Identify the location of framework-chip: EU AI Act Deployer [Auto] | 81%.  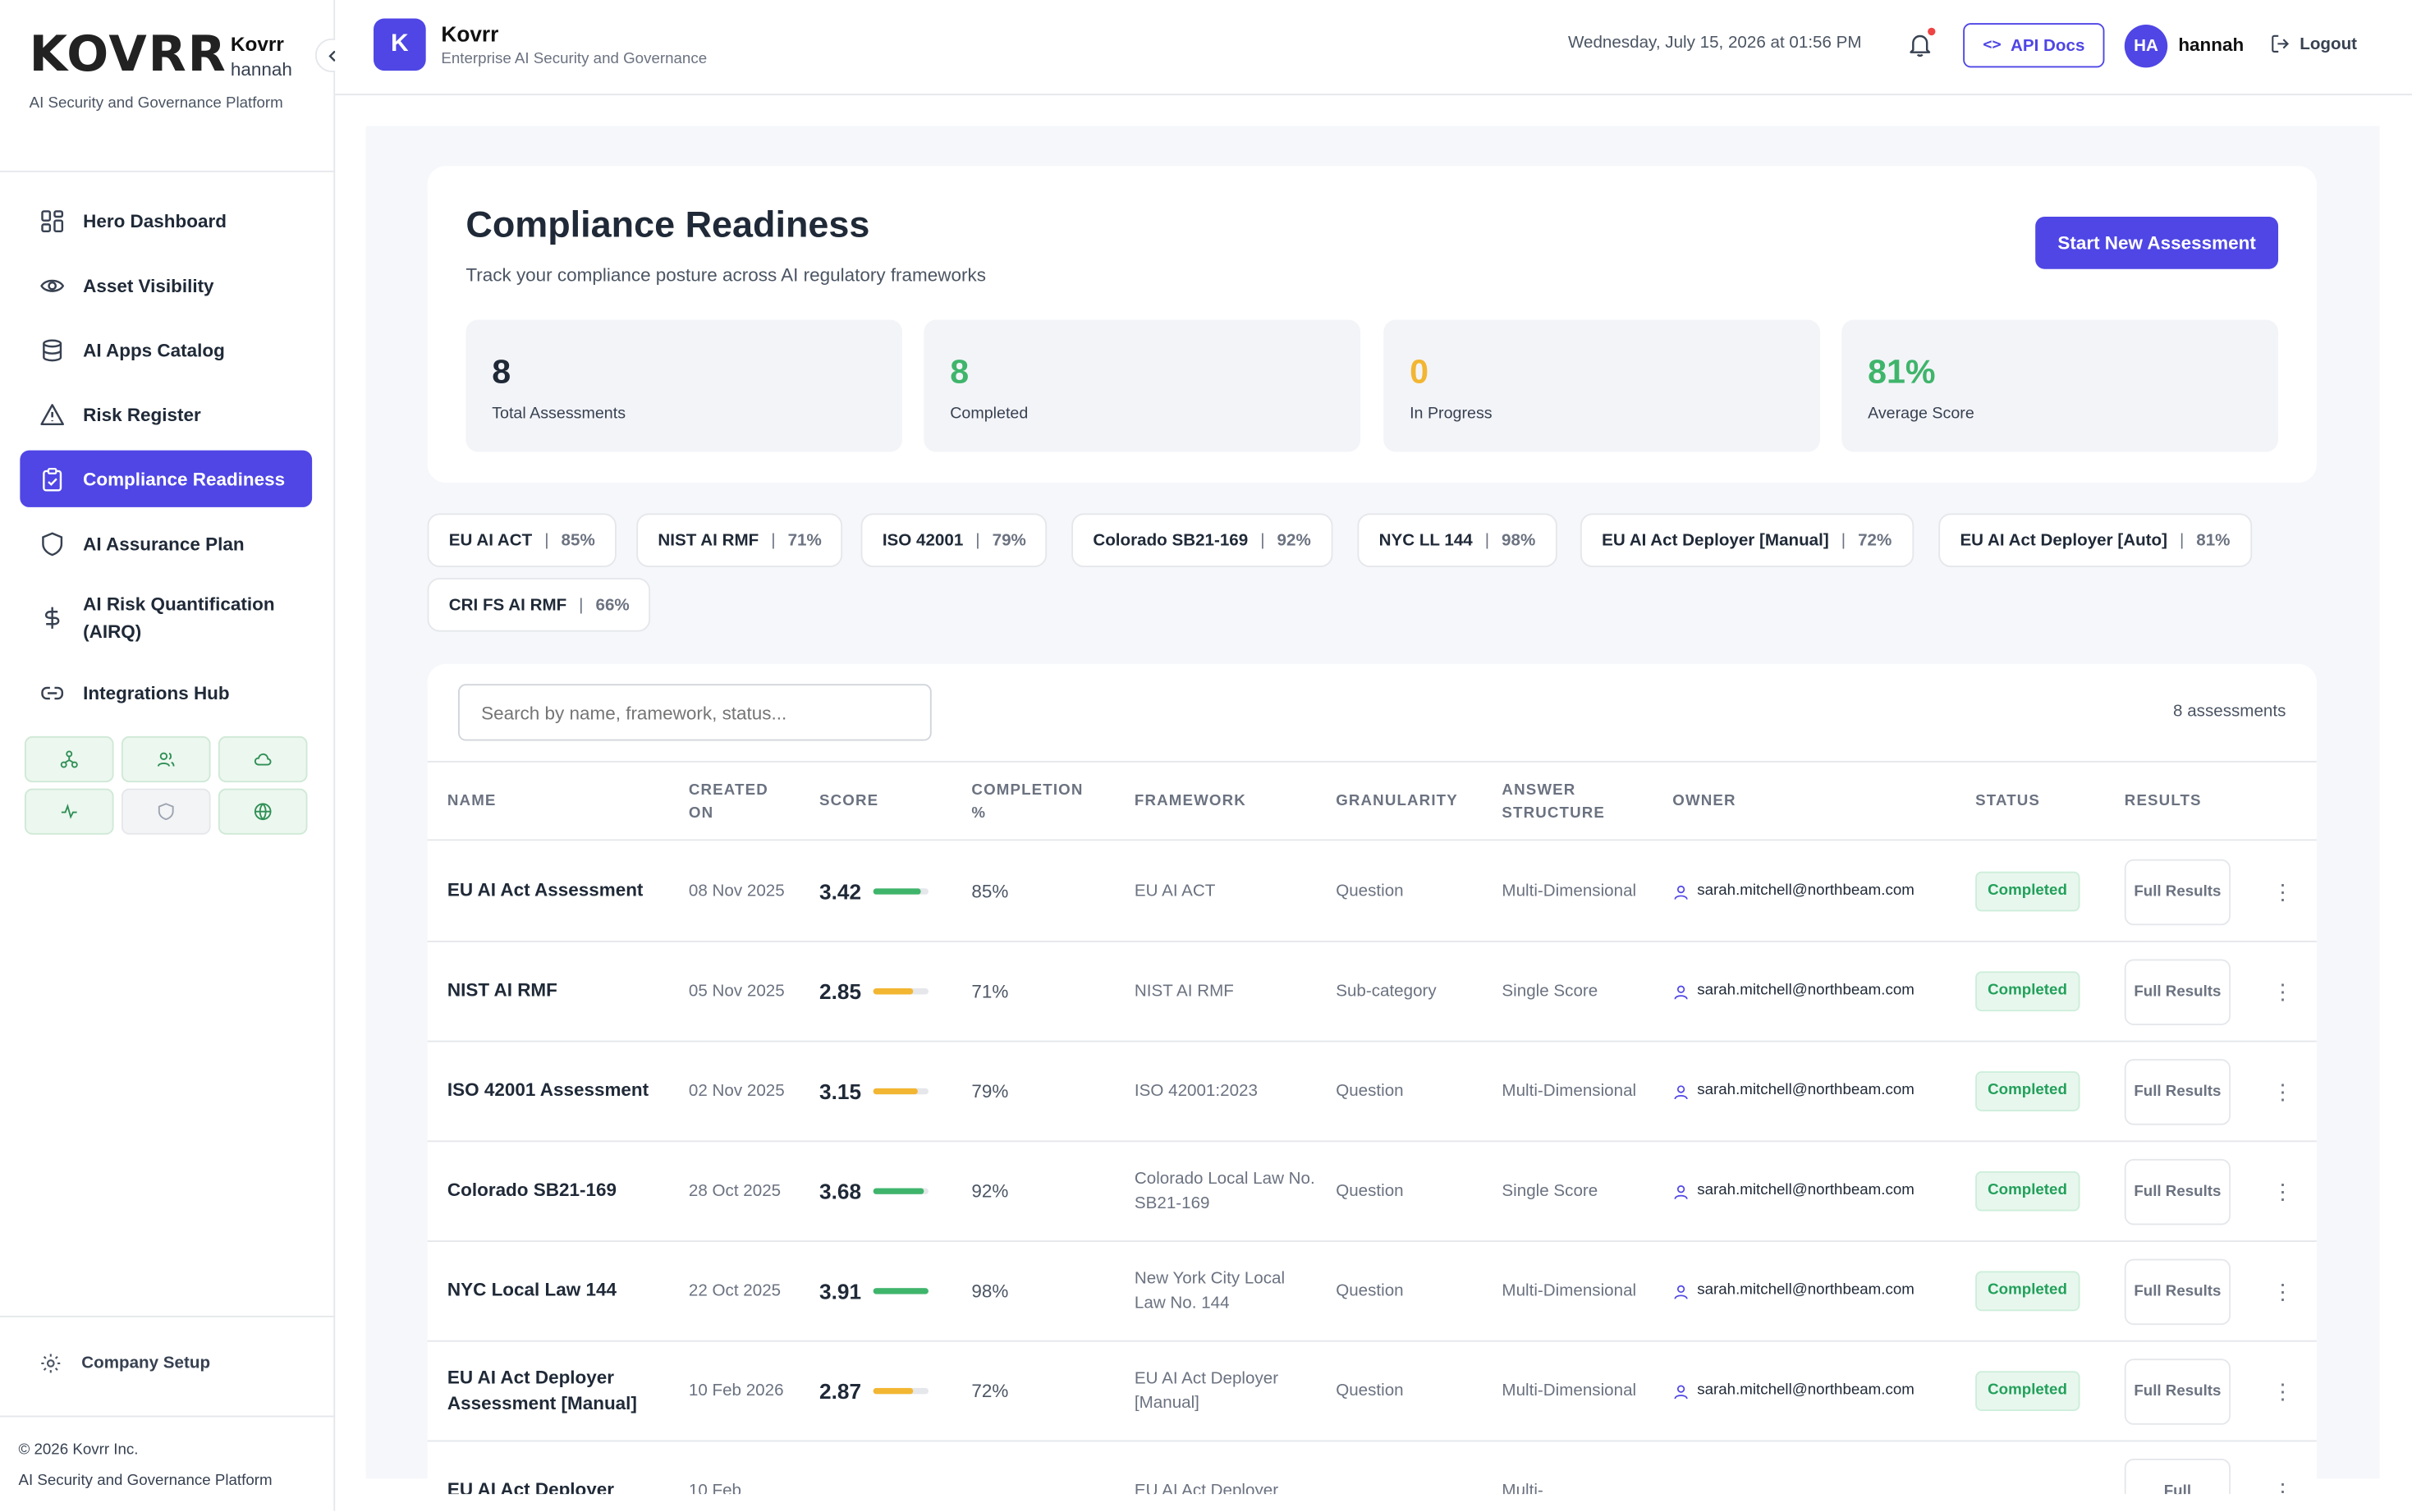
(2095, 540).